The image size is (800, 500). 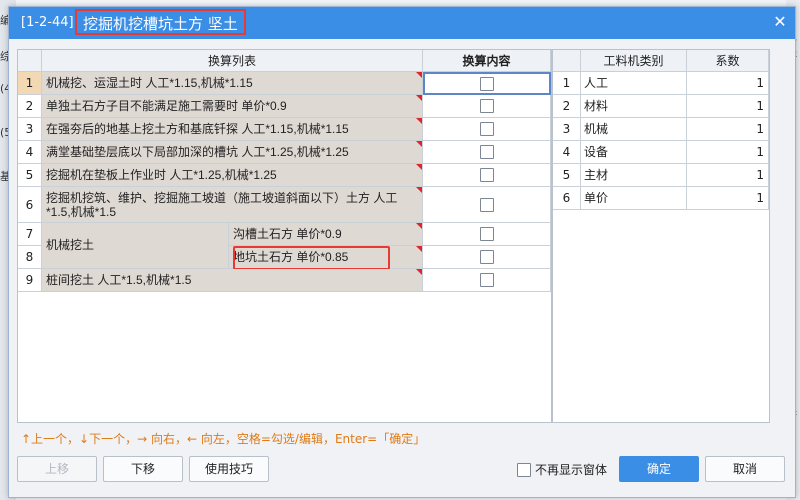 I want to click on merged-group-label: 机械挖土, so click(x=135, y=246).